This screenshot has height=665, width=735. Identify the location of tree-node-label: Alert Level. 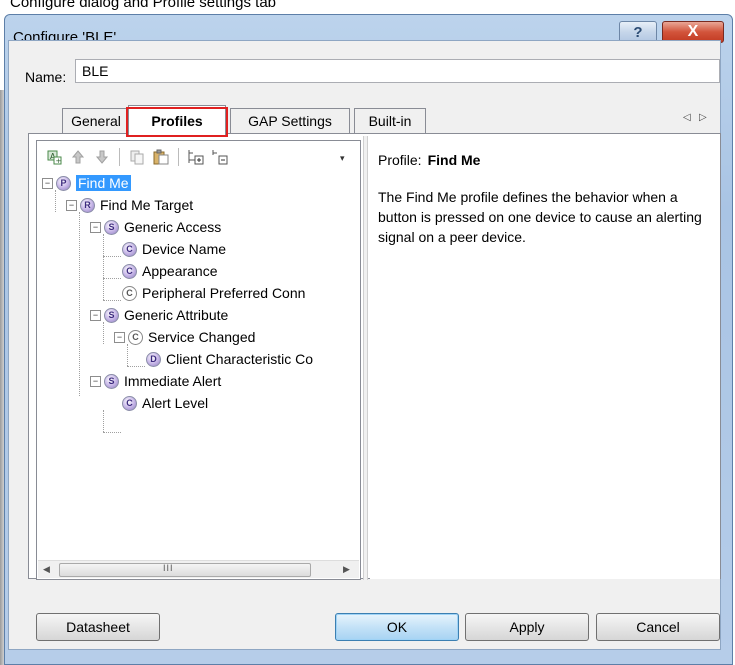
(175, 403).